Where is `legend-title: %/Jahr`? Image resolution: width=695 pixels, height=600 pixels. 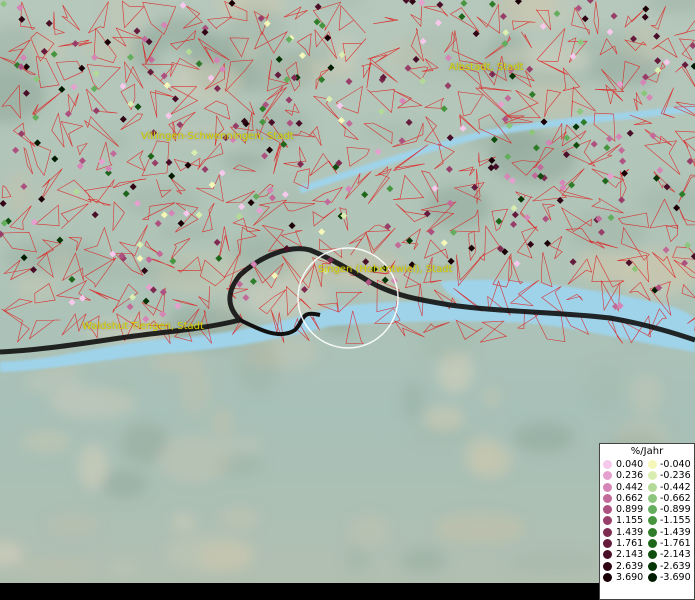 legend-title: %/Jahr is located at coordinates (647, 451).